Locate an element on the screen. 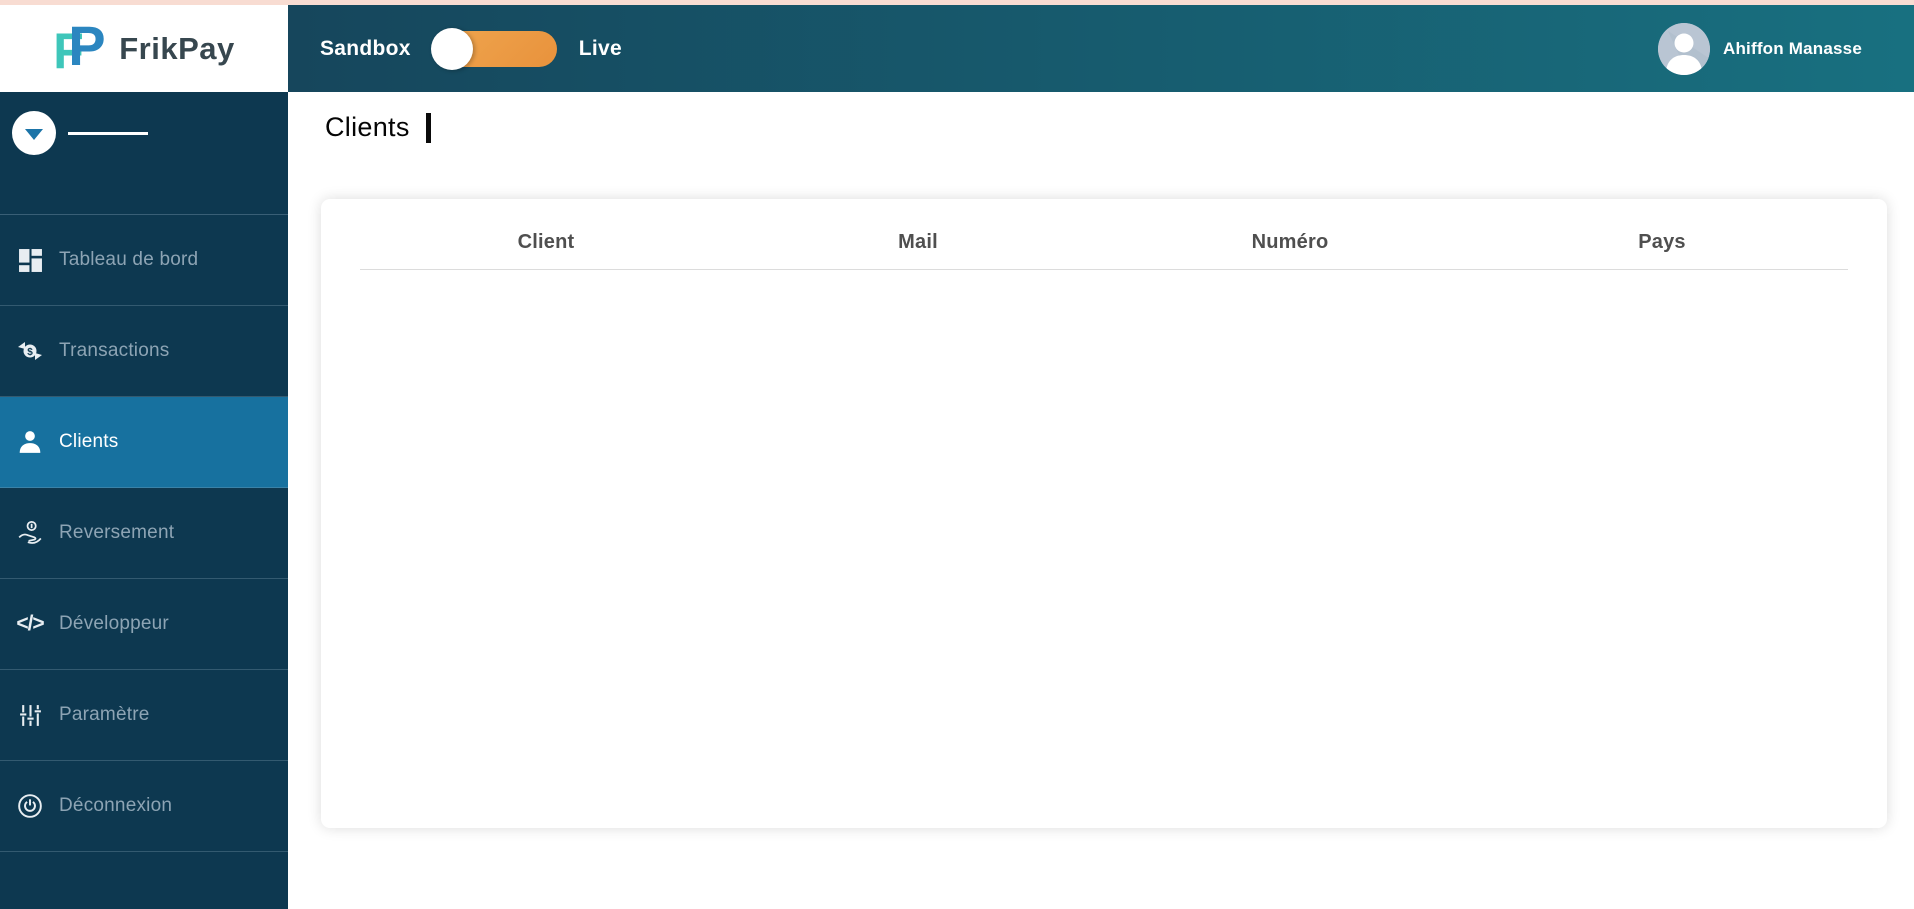  sidebar-item-clients: Clients is located at coordinates (144, 442).